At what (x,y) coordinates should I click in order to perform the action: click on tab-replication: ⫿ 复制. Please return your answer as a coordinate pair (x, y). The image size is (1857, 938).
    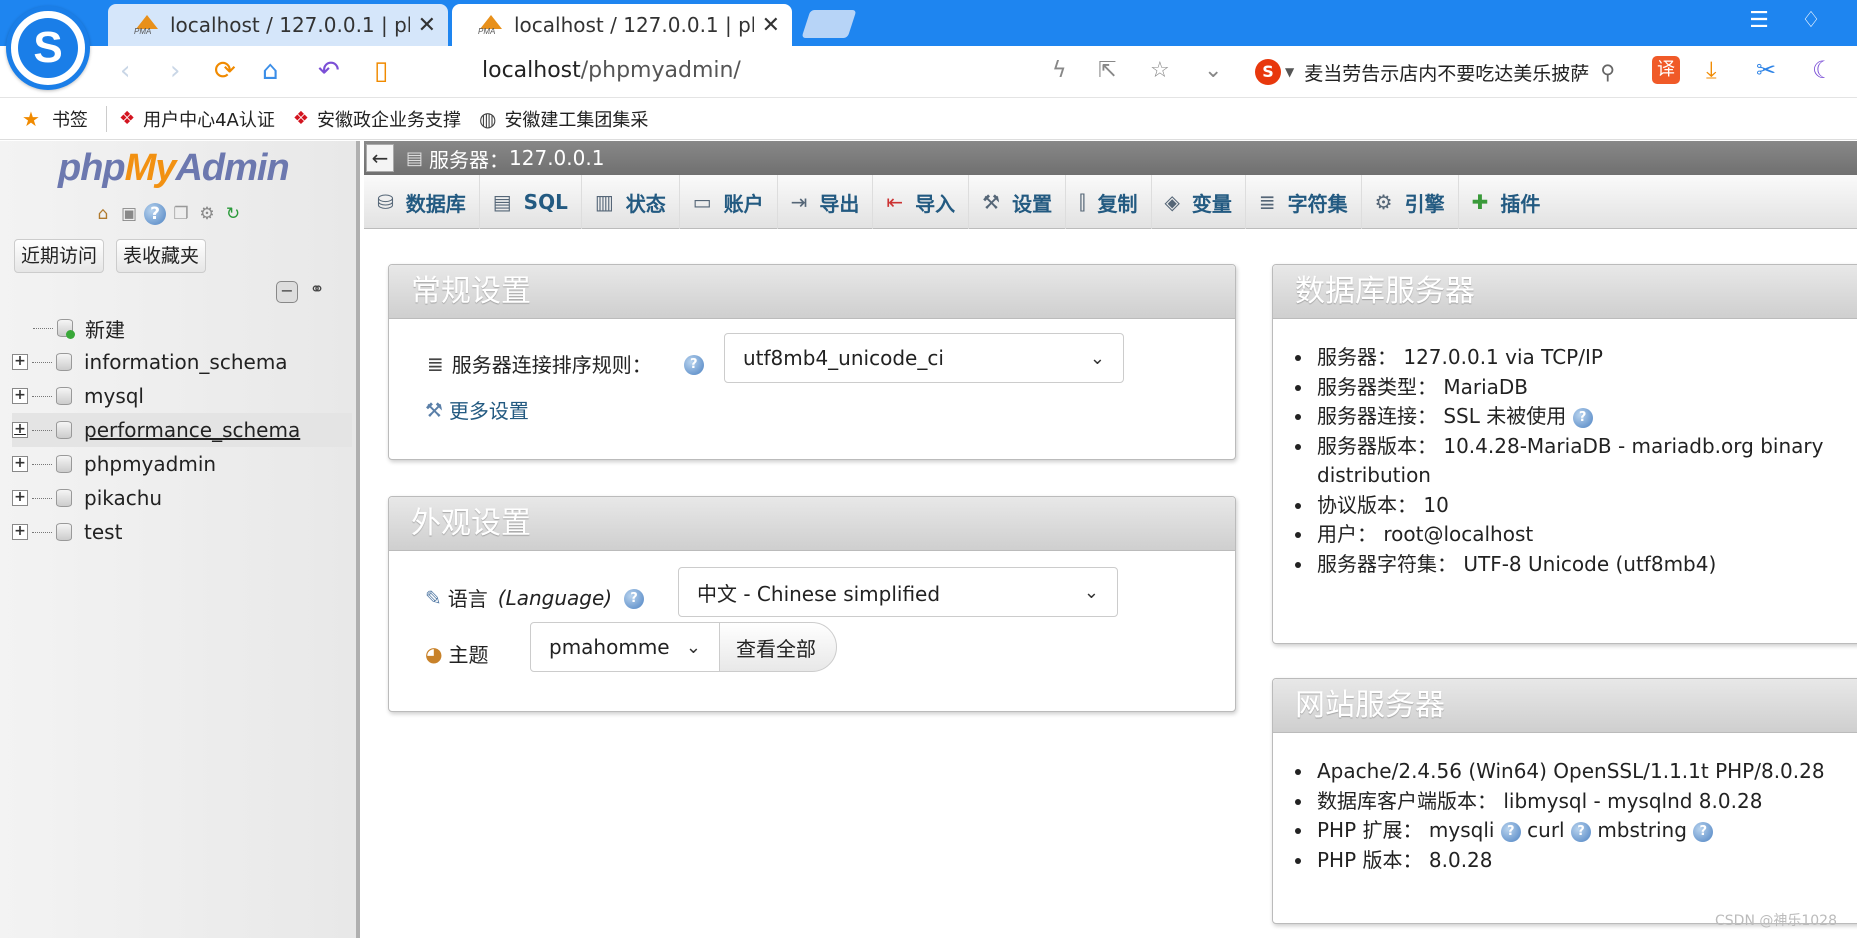
    Looking at the image, I should click on (1109, 202).